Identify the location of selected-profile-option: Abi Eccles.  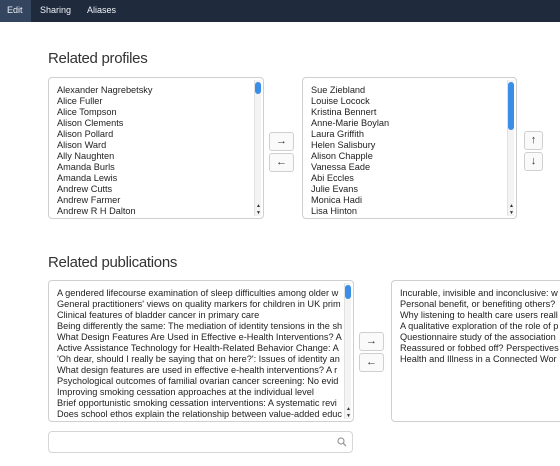
(413, 178).